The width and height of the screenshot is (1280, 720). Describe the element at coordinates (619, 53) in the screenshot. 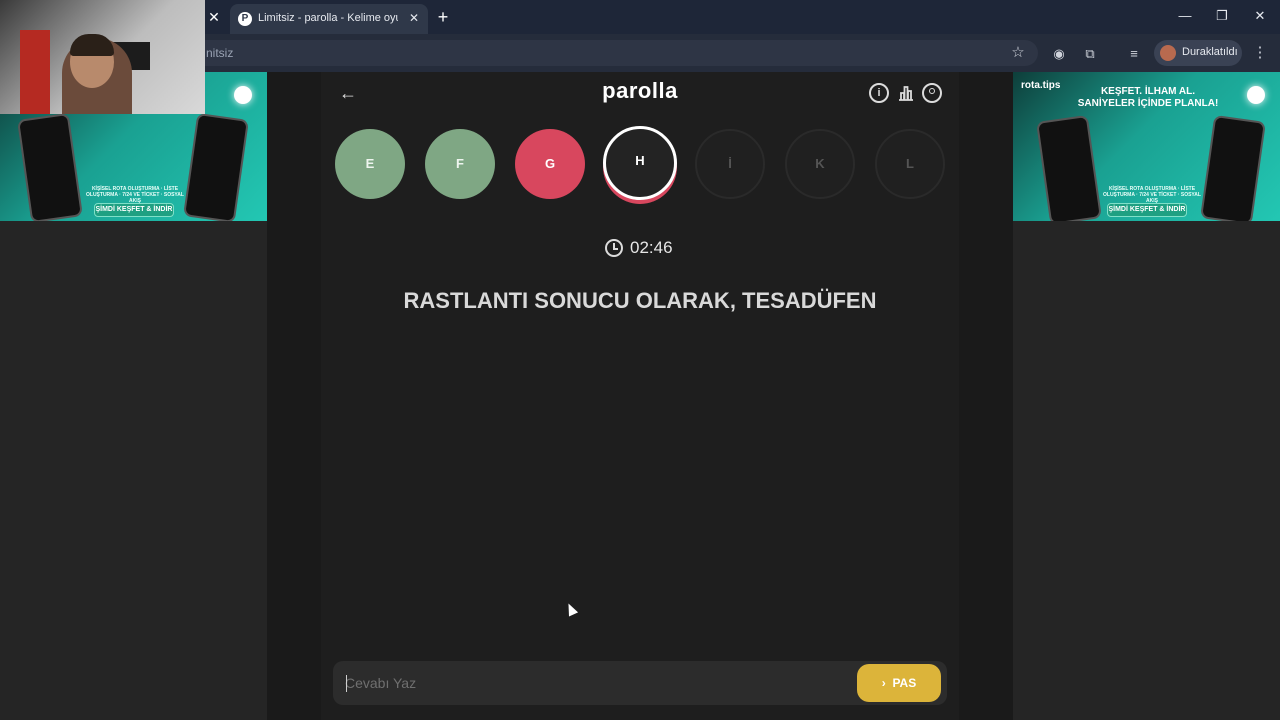

I see `address-bar` at that location.